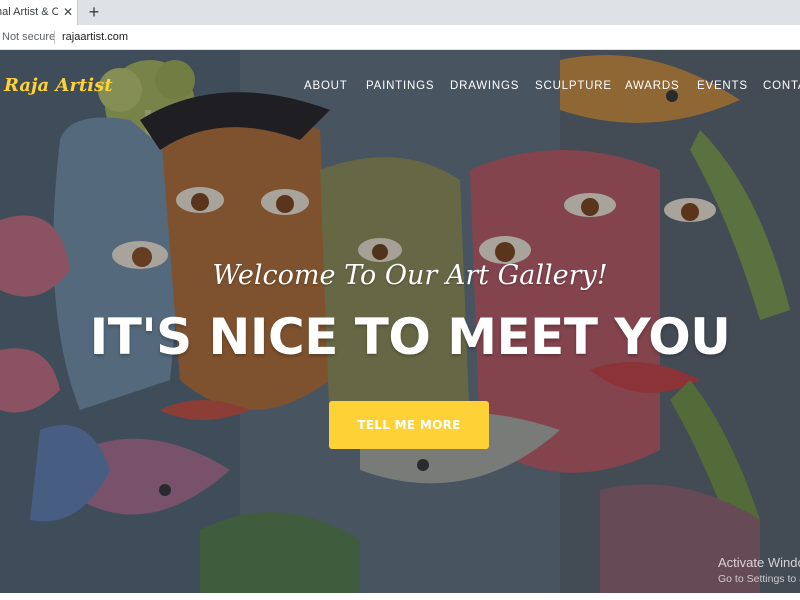 The image size is (800, 600). What do you see at coordinates (759, 579) in the screenshot?
I see `activation-watermark-subtitle: Go to Settings to activate Windows.` at bounding box center [759, 579].